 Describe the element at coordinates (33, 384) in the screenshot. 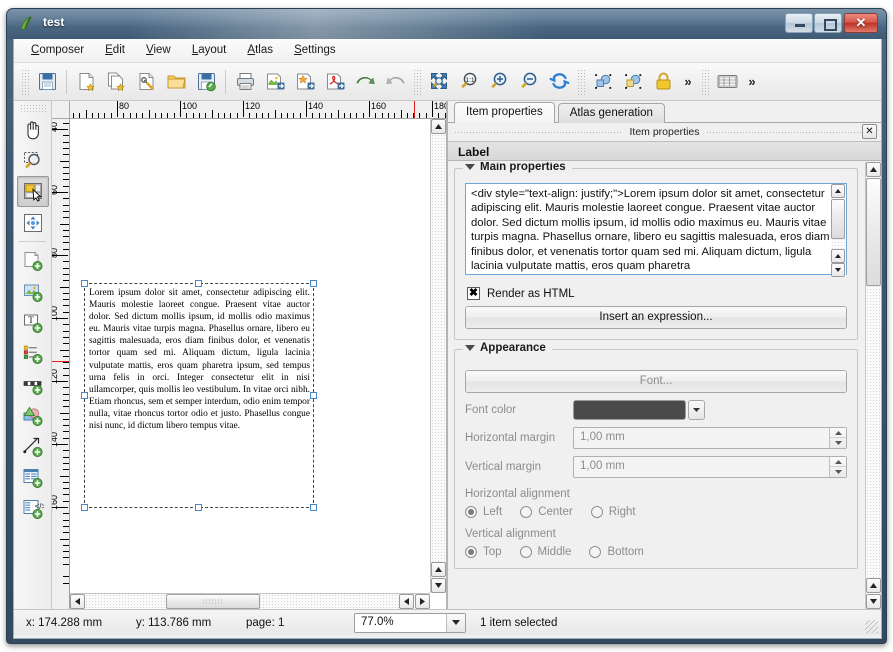

I see `add-scalebar-tool` at that location.